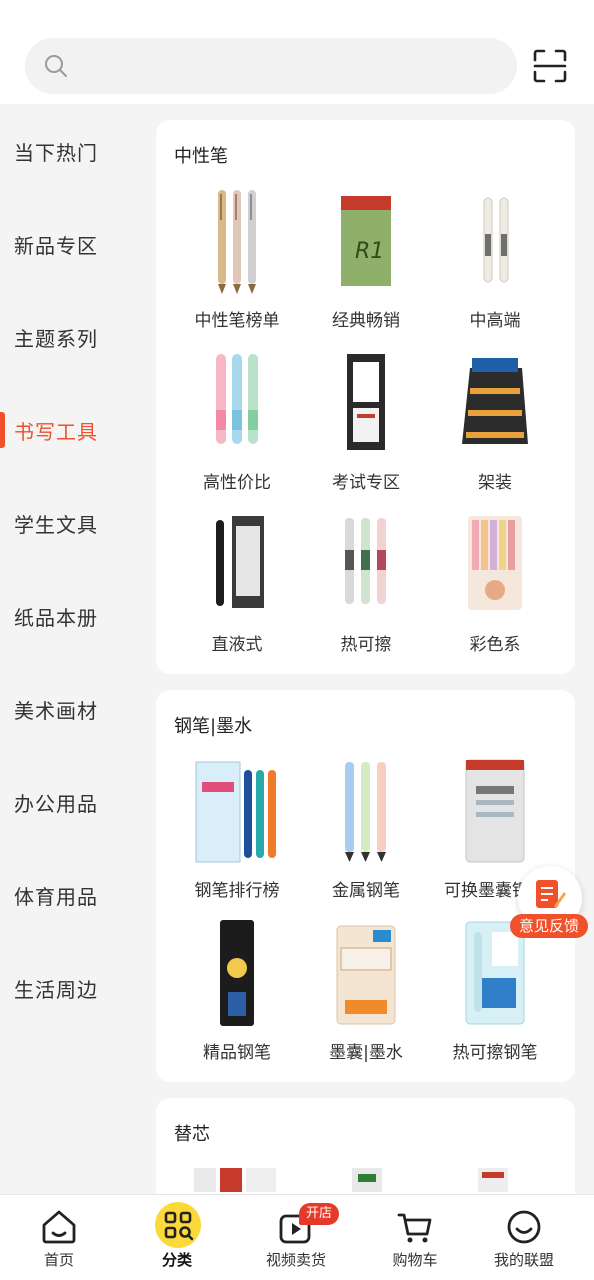 This screenshot has width=594, height=1280. What do you see at coordinates (237, 321) in the screenshot?
I see `tile-label: 中性笔榜单` at bounding box center [237, 321].